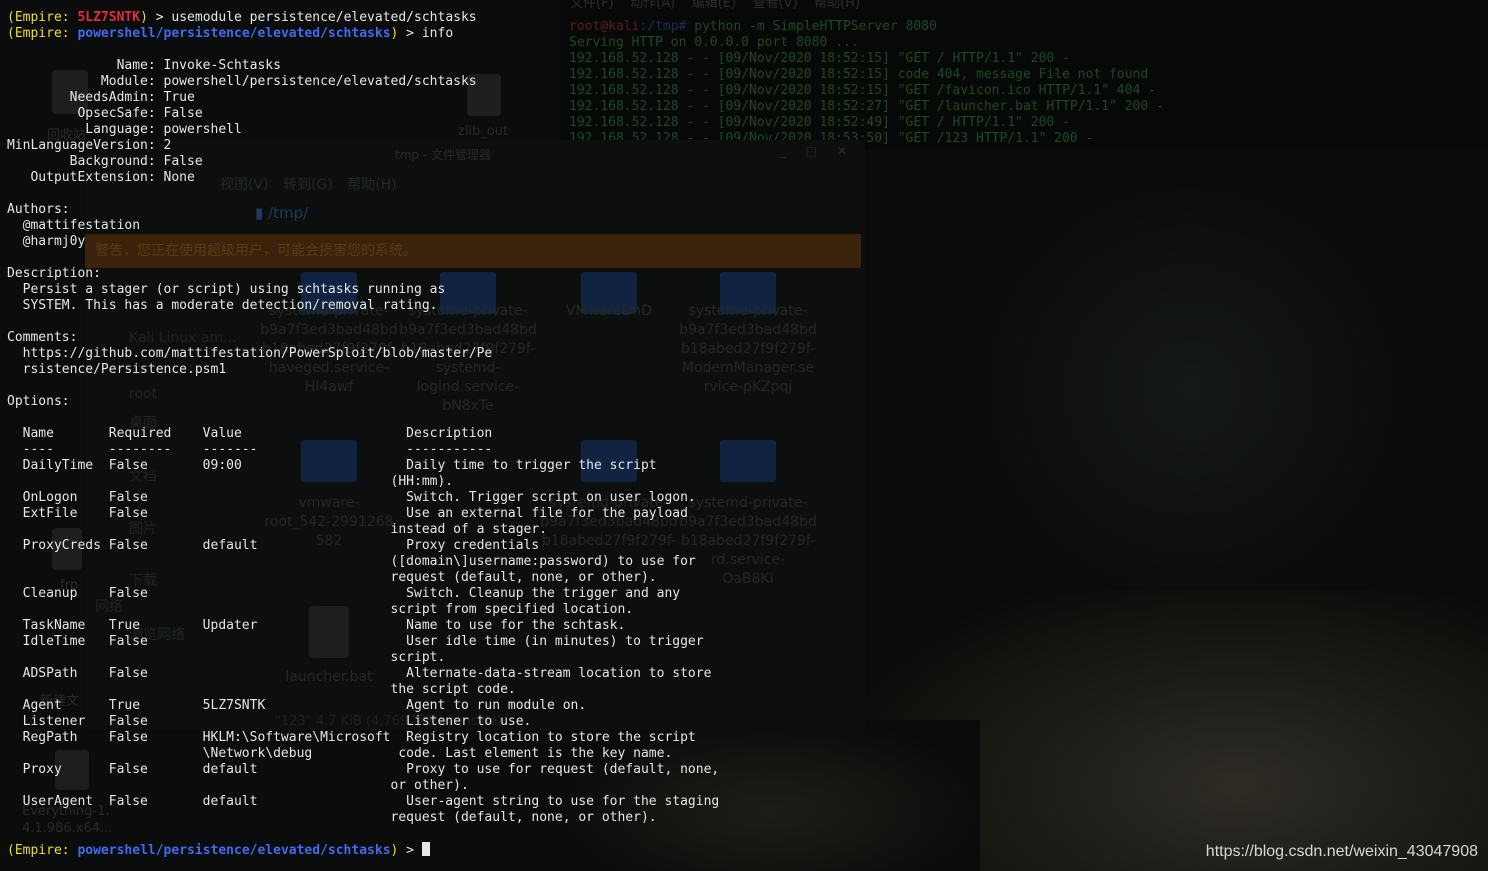  I want to click on terminal-text: script from specified location., so click(320, 609).